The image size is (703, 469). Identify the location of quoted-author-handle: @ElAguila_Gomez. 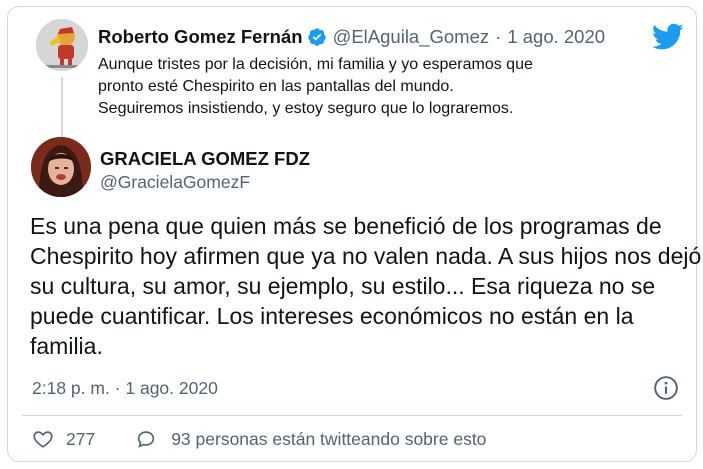
(411, 37).